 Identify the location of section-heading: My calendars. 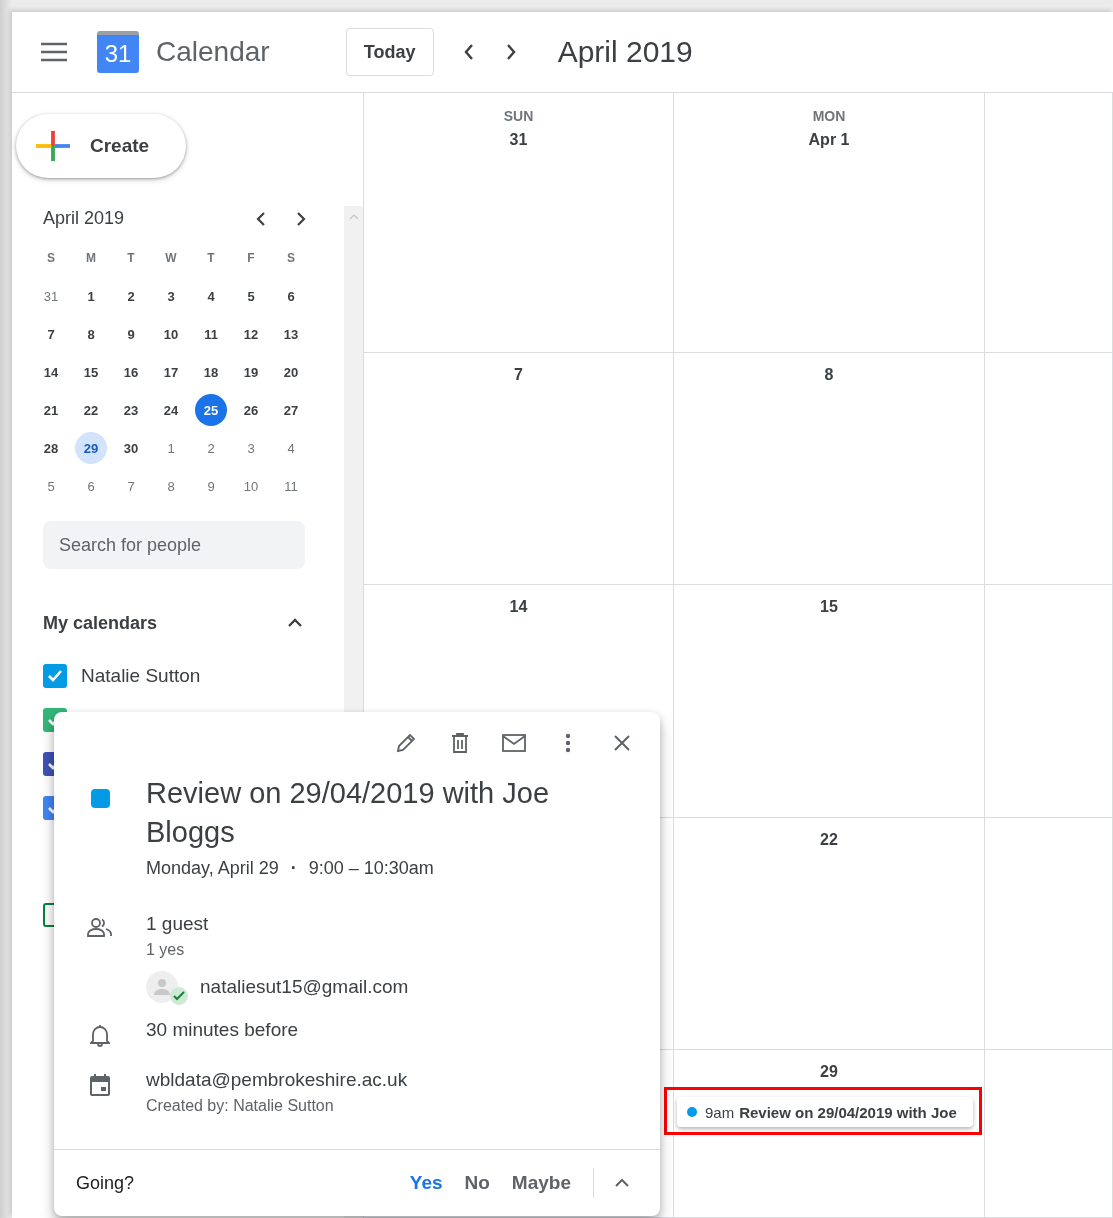
(101, 623).